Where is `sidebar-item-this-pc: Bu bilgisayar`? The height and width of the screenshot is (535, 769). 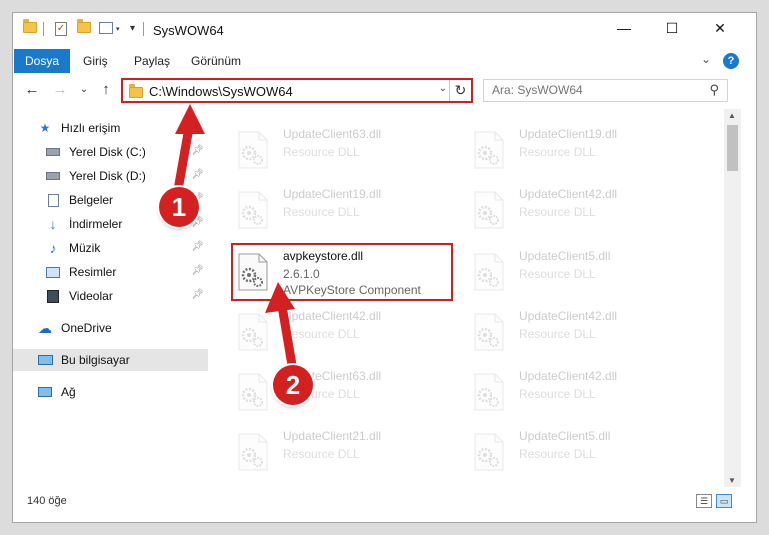 sidebar-item-this-pc: Bu bilgisayar is located at coordinates (110, 360).